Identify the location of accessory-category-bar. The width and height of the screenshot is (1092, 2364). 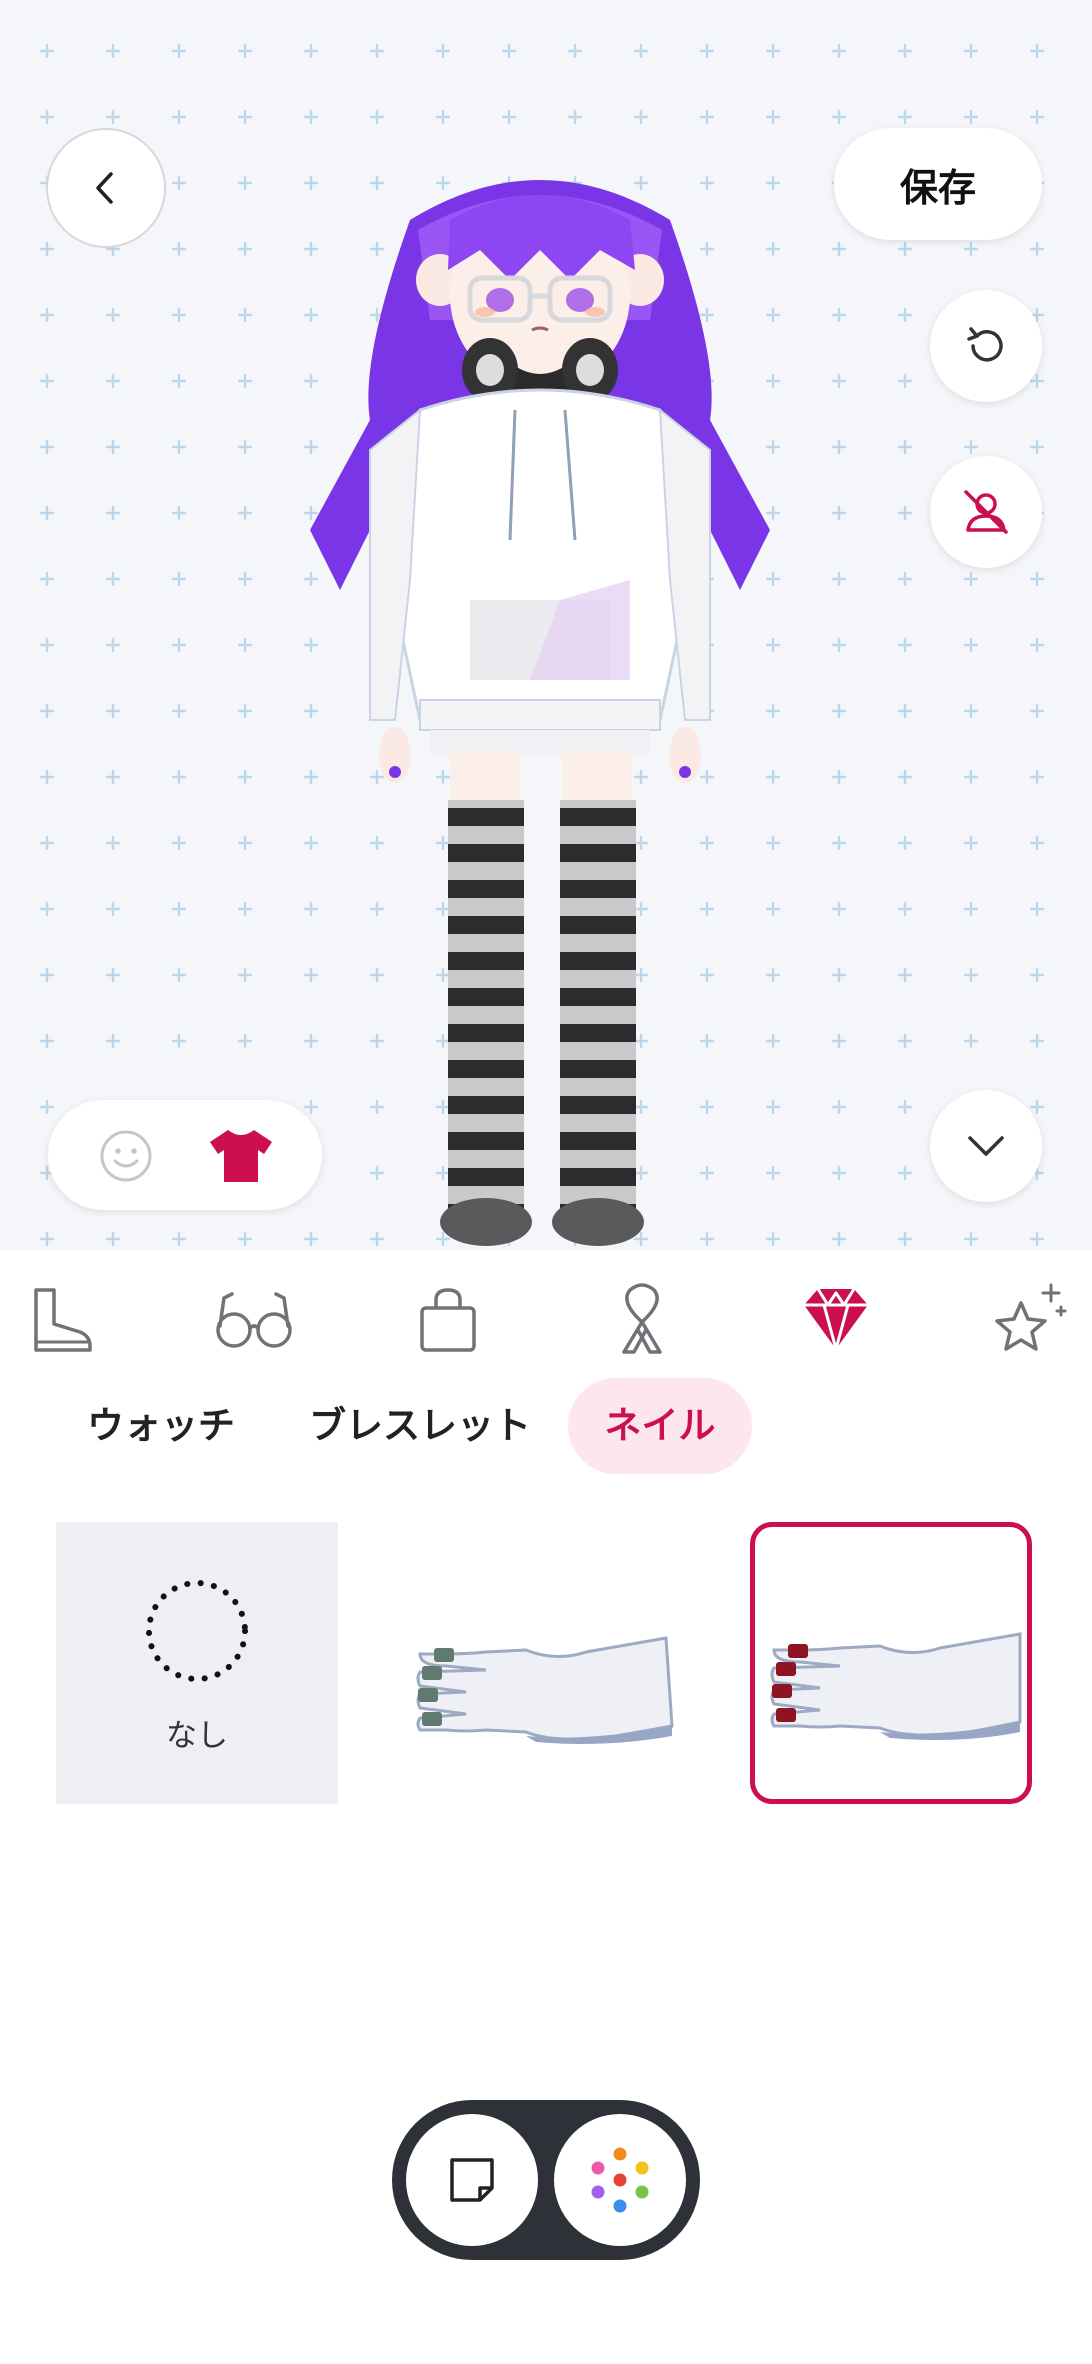
(546, 1320).